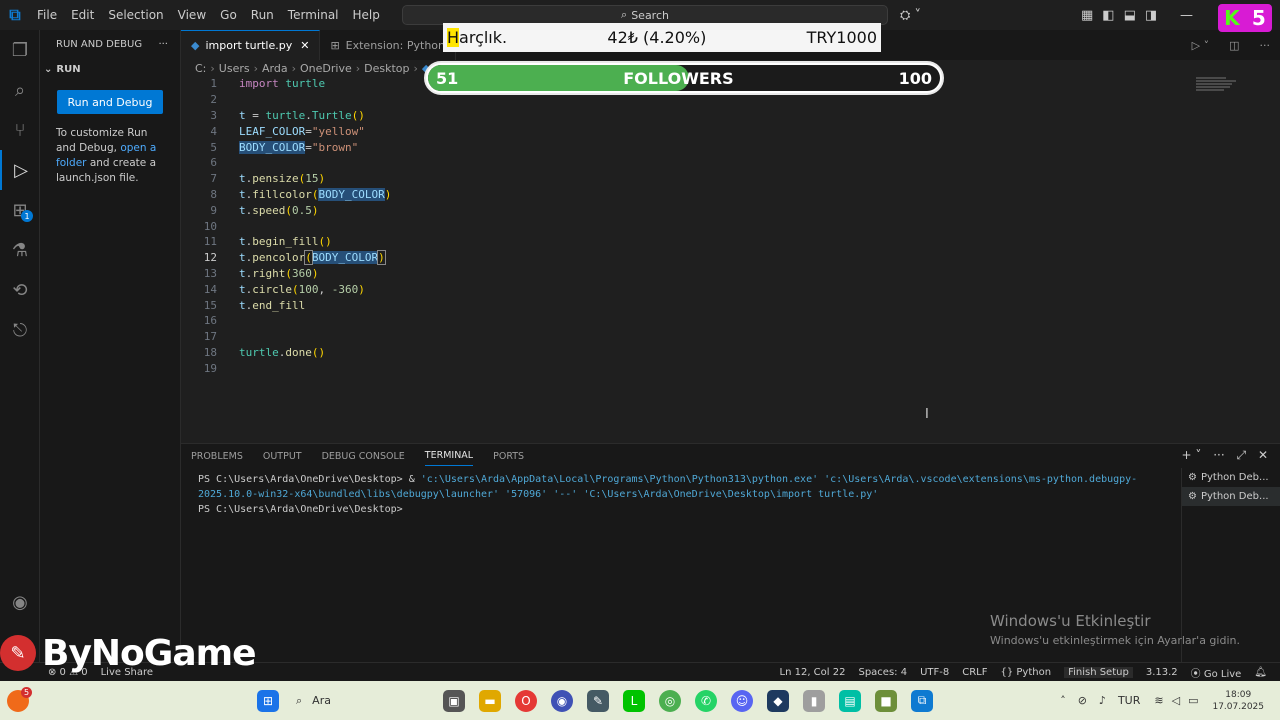 The width and height of the screenshot is (1280, 720). What do you see at coordinates (1129, 700) in the screenshot?
I see `language-indicator: TUR` at bounding box center [1129, 700].